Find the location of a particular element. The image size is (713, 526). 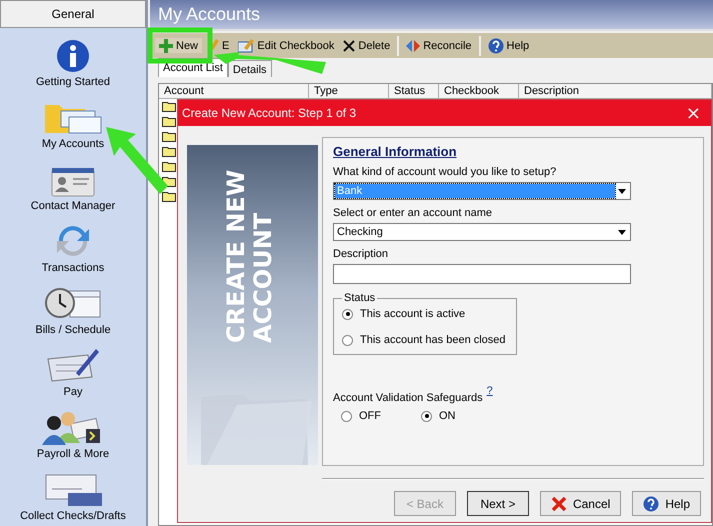

column-header: Status is located at coordinates (414, 91).